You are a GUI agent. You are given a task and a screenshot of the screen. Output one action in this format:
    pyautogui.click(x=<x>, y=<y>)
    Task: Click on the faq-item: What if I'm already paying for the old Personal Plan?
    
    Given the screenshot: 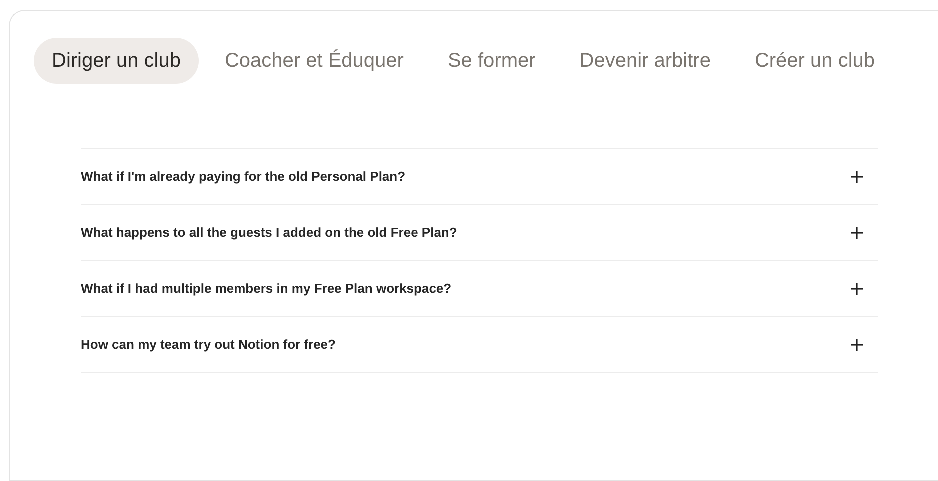 What is the action you would take?
    pyautogui.click(x=479, y=177)
    